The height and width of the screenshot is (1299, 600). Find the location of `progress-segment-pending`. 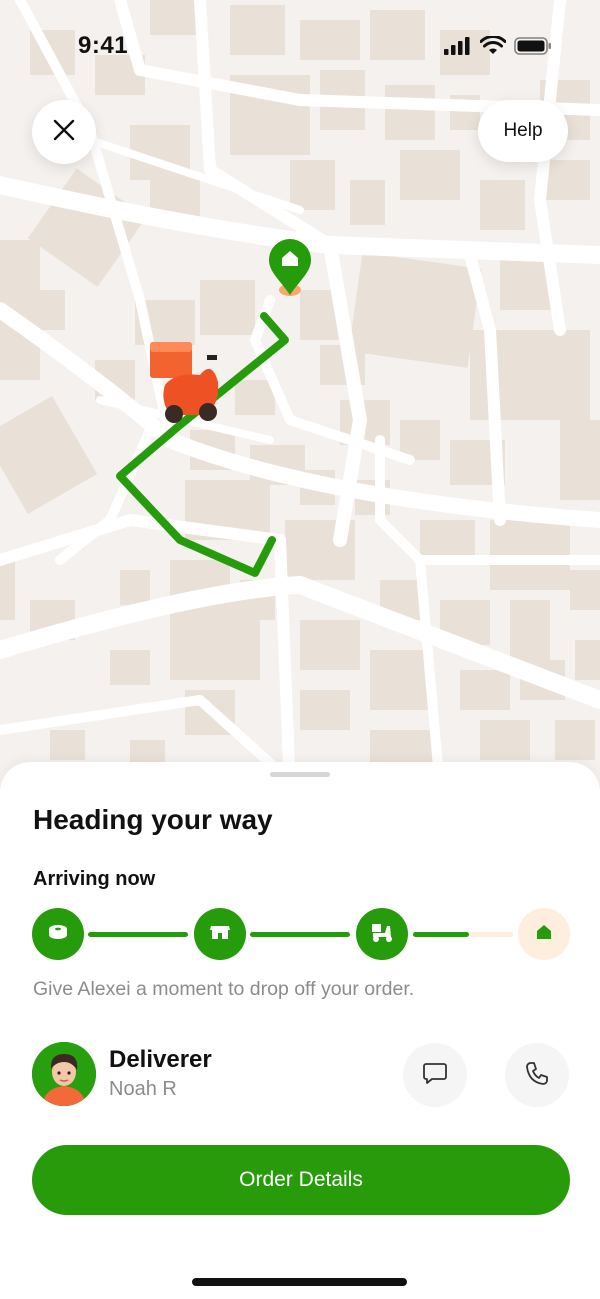

progress-segment-pending is located at coordinates (491, 934).